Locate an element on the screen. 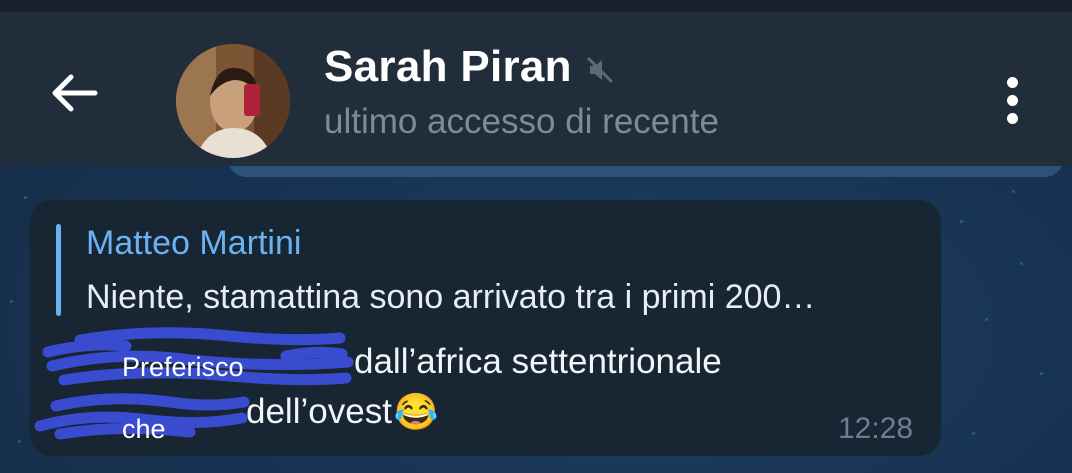  back-button is located at coordinates (74, 93).